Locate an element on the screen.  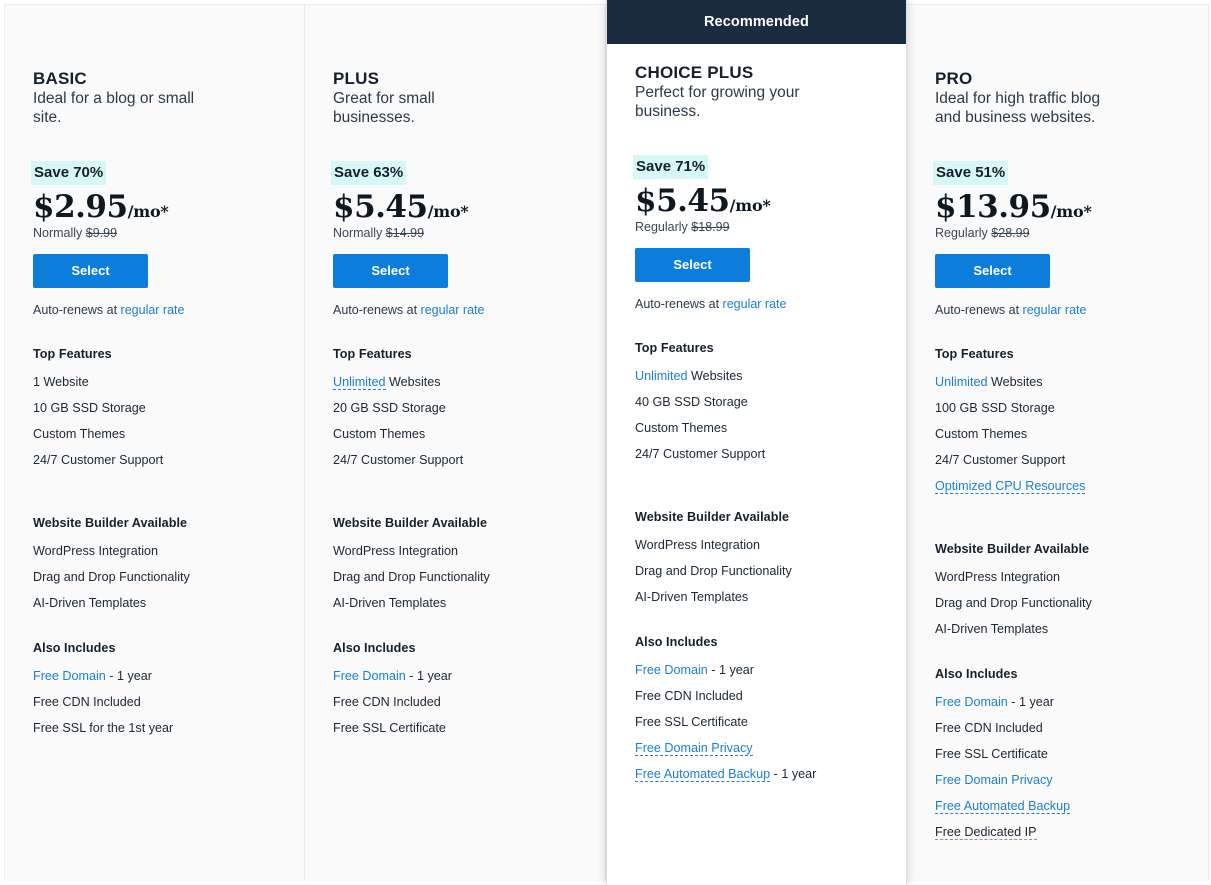
save-badge-wrap: Save 71% is located at coordinates (755, 167).